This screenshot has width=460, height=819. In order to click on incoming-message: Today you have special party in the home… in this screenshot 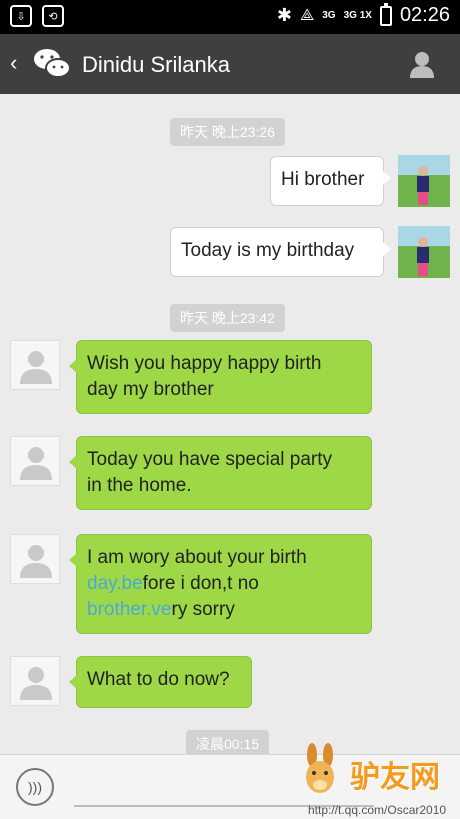, I will do `click(220, 473)`.